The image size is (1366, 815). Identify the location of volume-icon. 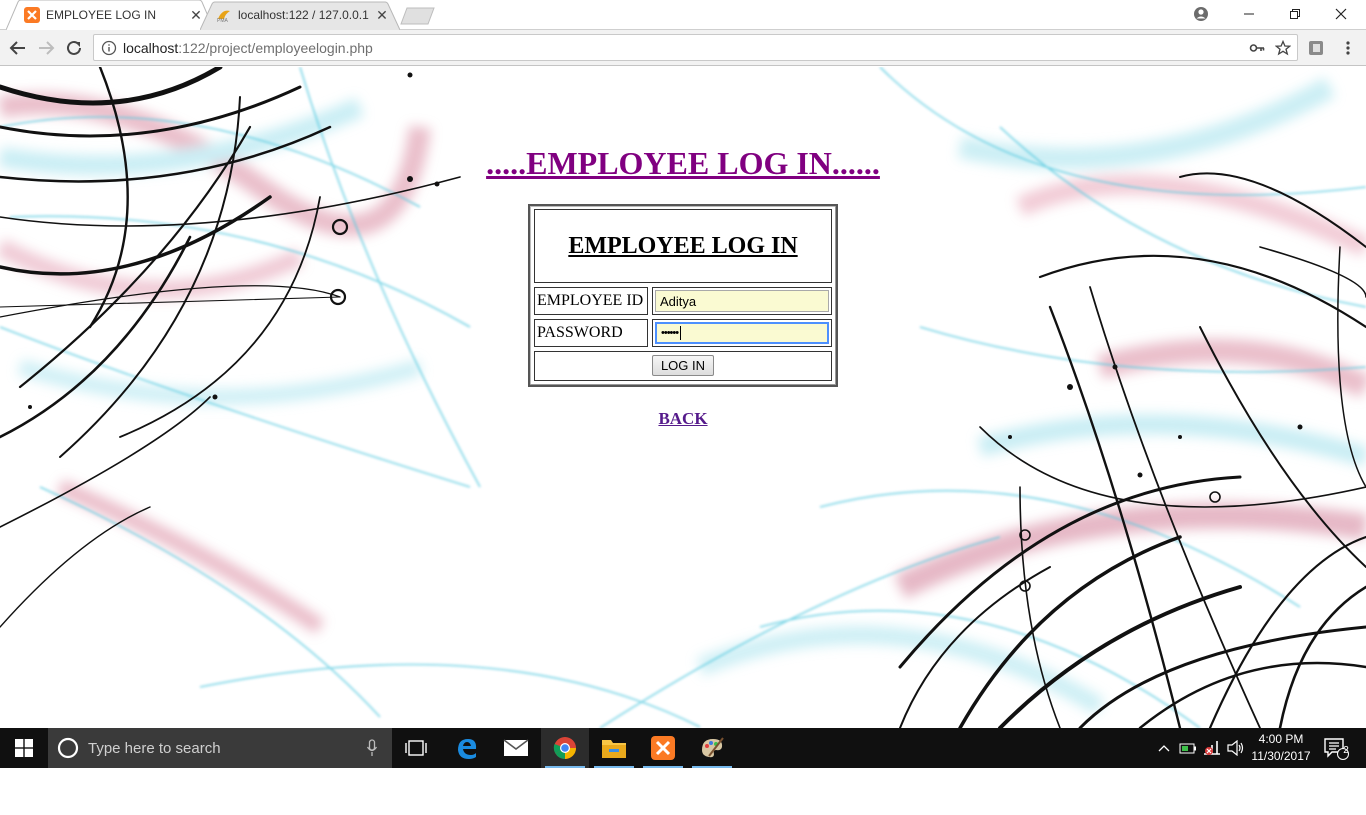
(1236, 748).